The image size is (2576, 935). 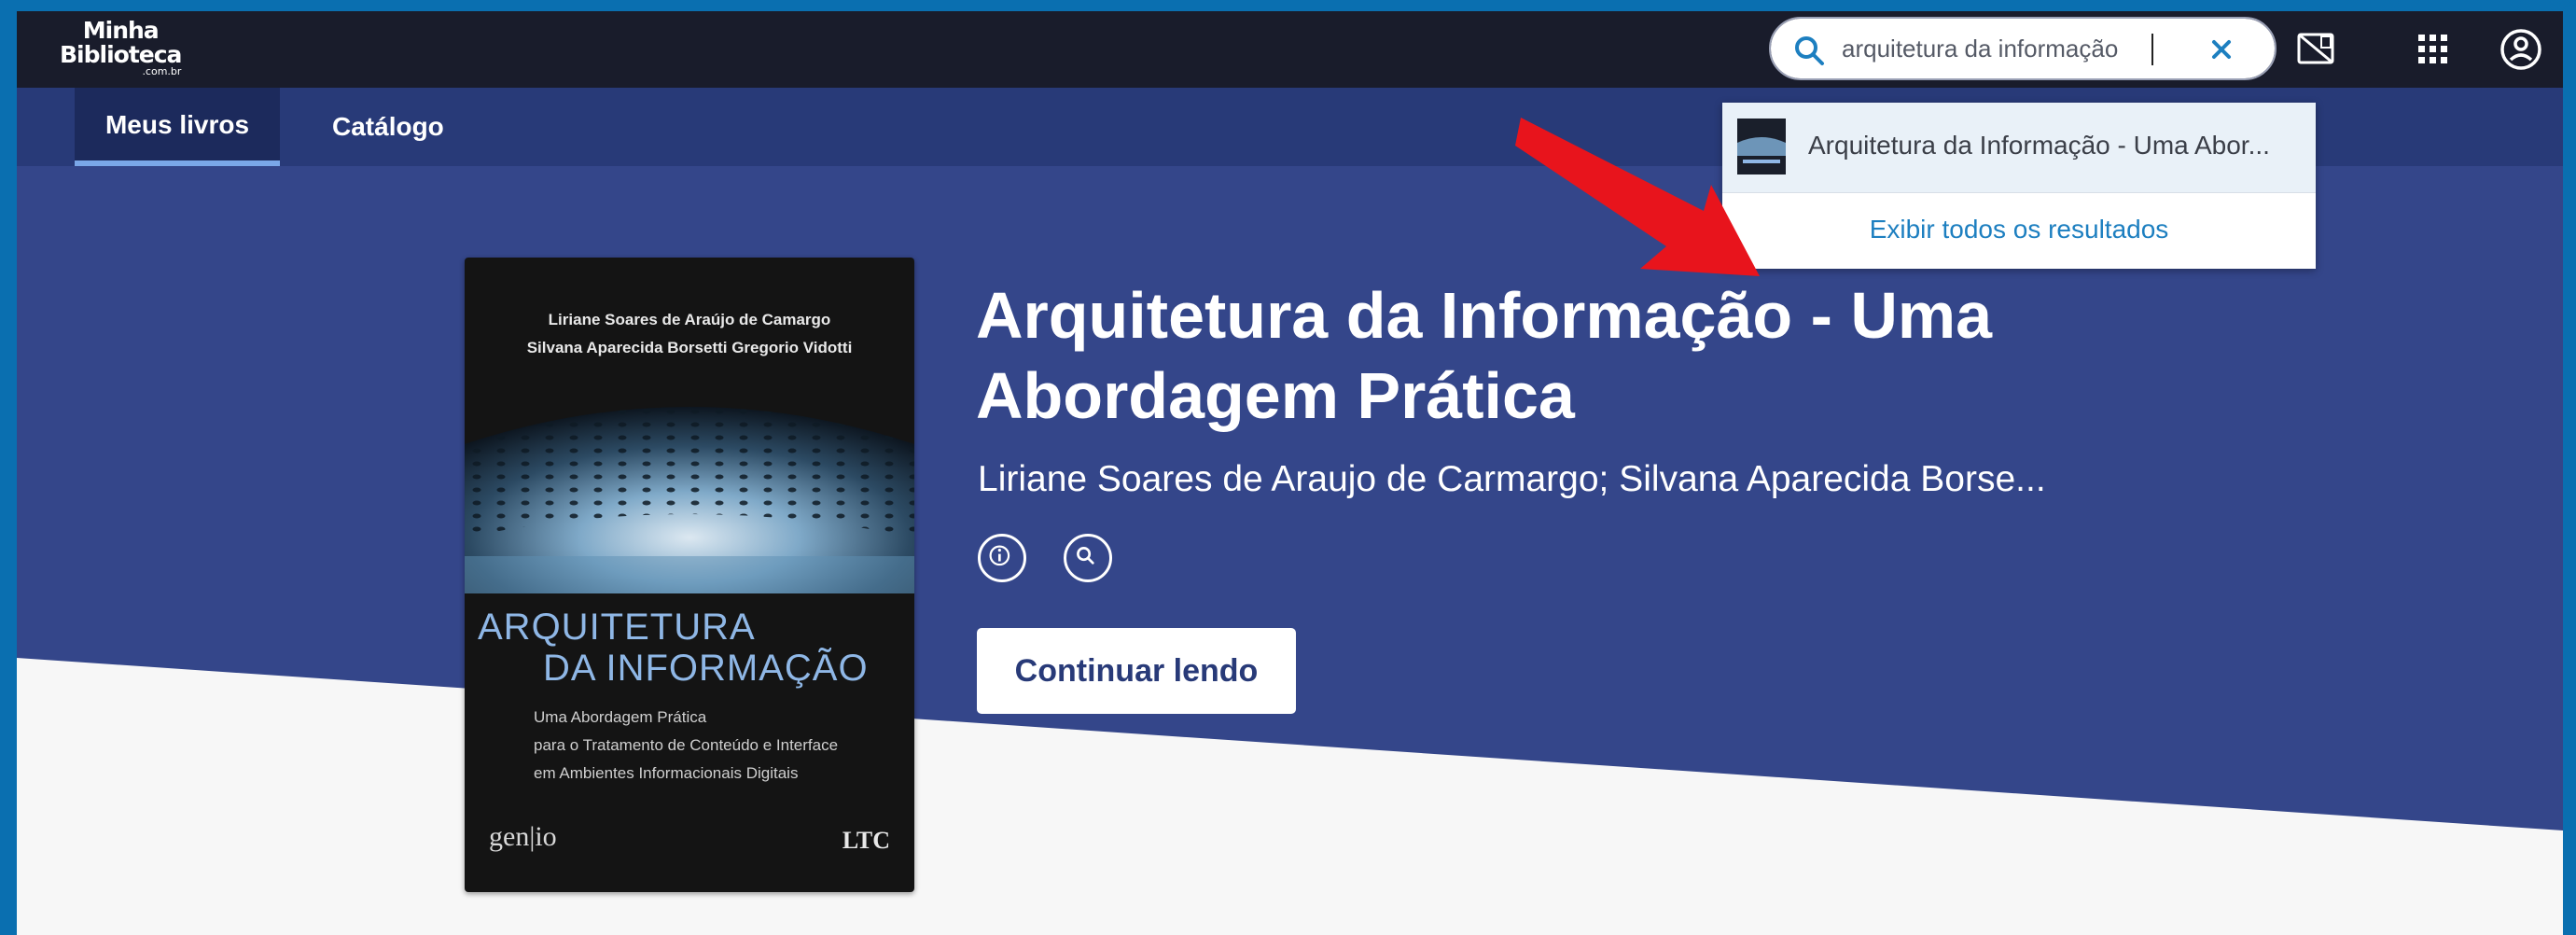 What do you see at coordinates (617, 627) in the screenshot?
I see `cover-title-line1: ARQUITETURA` at bounding box center [617, 627].